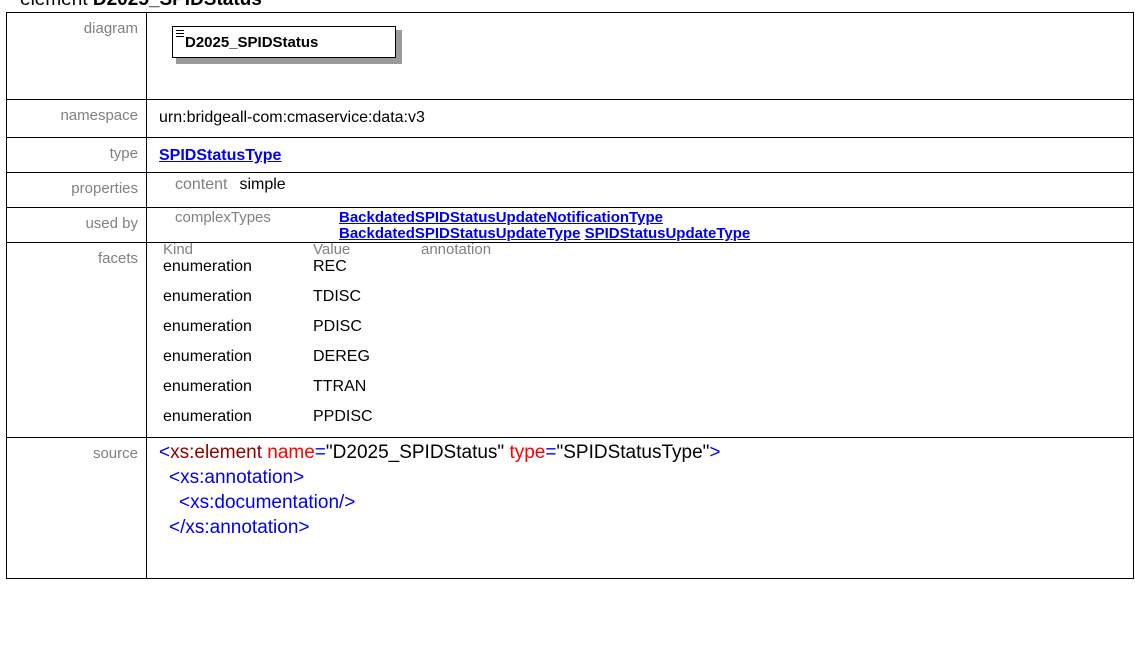 The image size is (1135, 667). I want to click on facets-label: facets, so click(76, 340).